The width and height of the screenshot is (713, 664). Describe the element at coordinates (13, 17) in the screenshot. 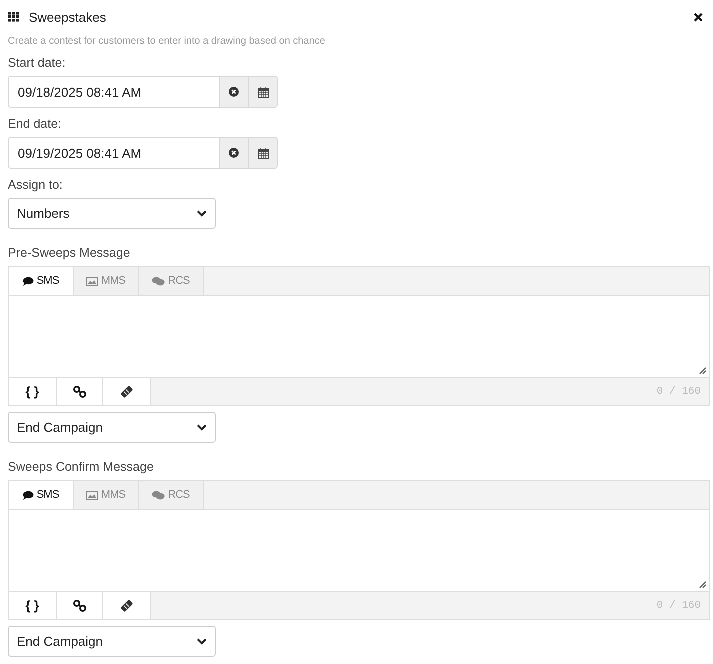

I see `grid-icon` at that location.